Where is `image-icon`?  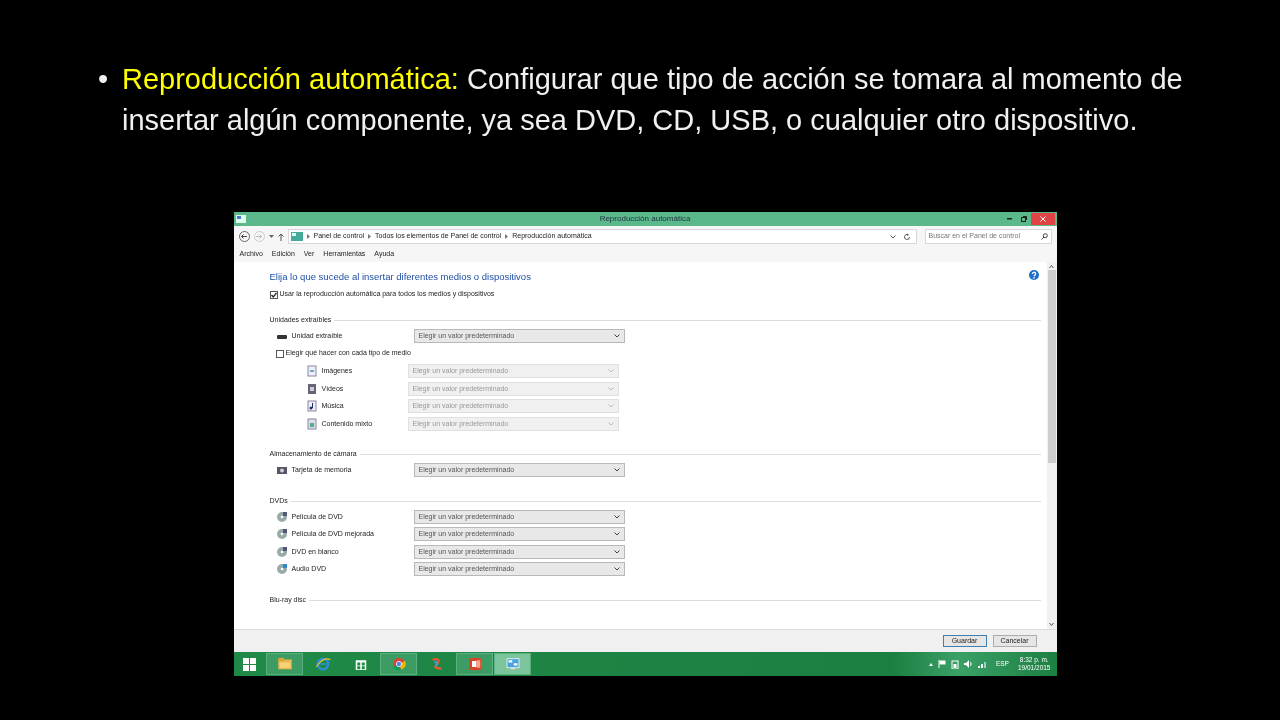 image-icon is located at coordinates (311, 371).